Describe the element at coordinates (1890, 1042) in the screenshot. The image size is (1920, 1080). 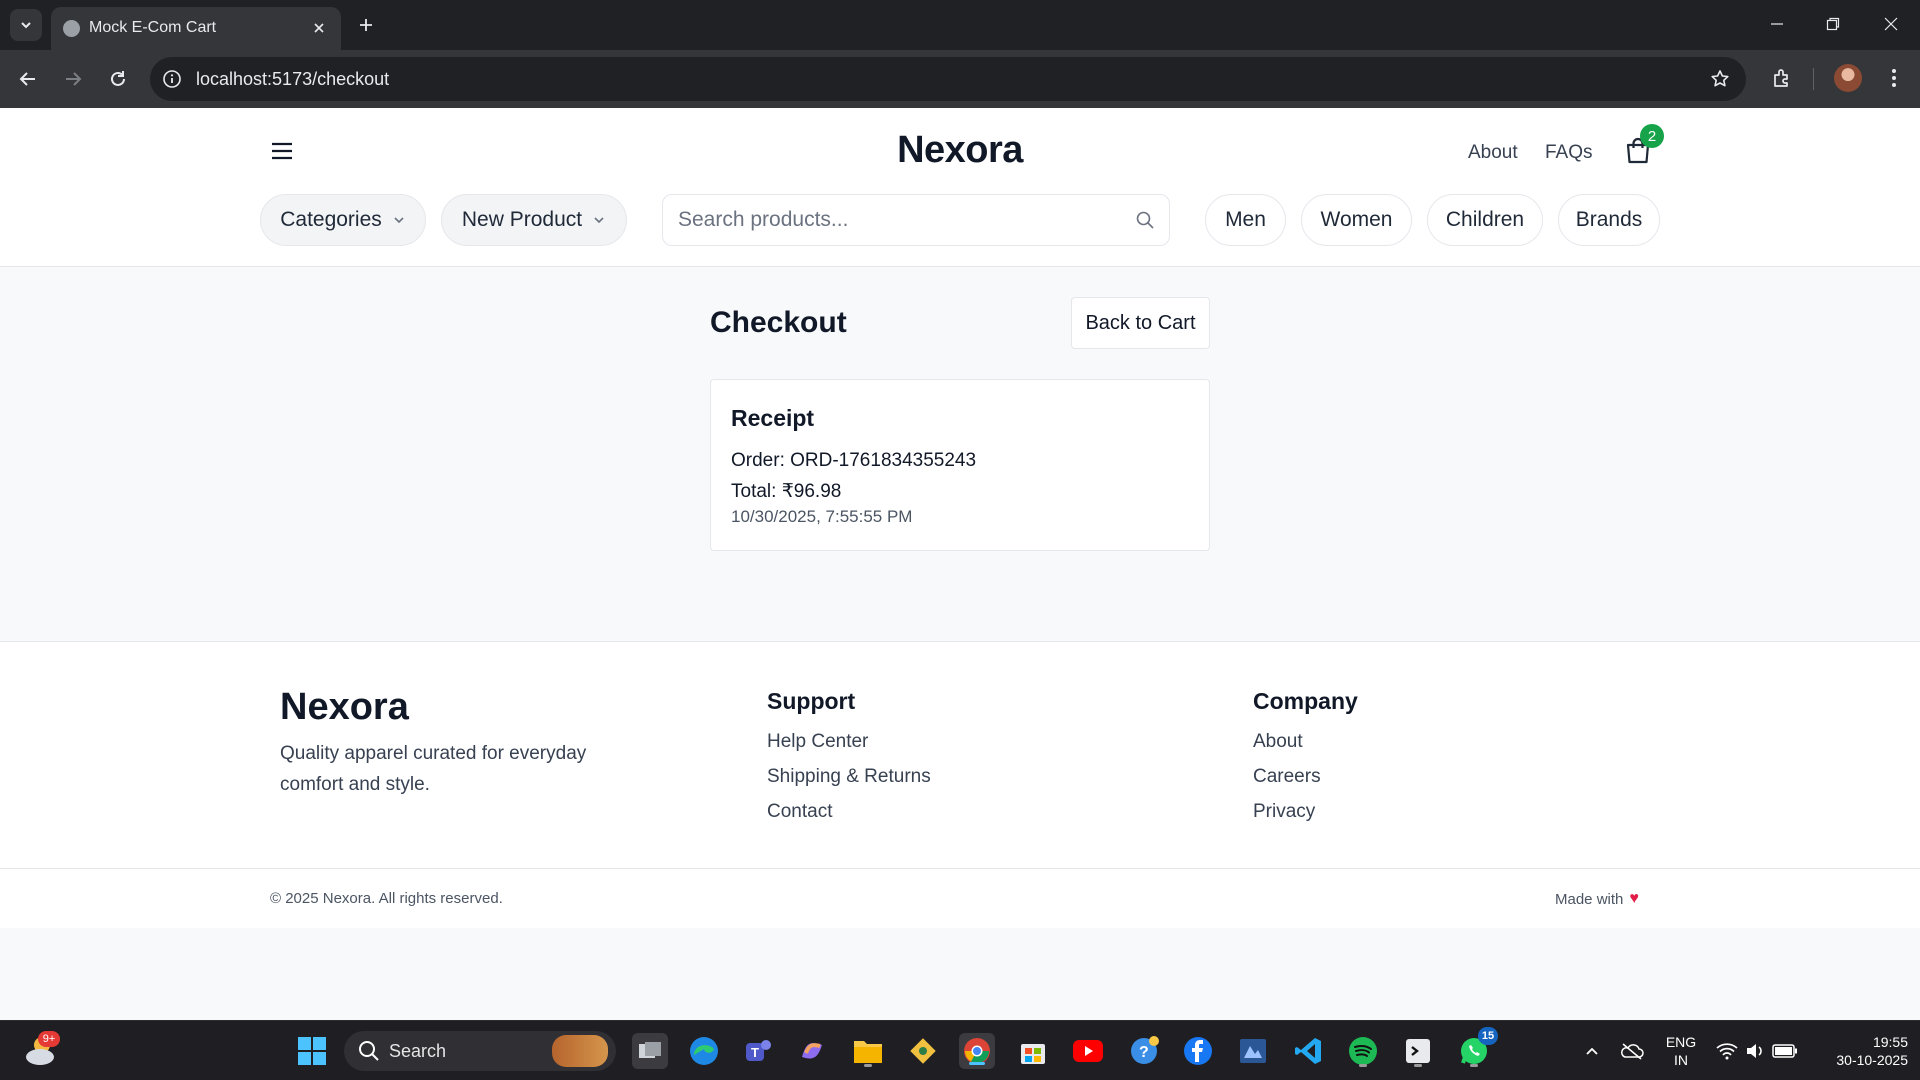
I see `clock-time: 19:55` at that location.